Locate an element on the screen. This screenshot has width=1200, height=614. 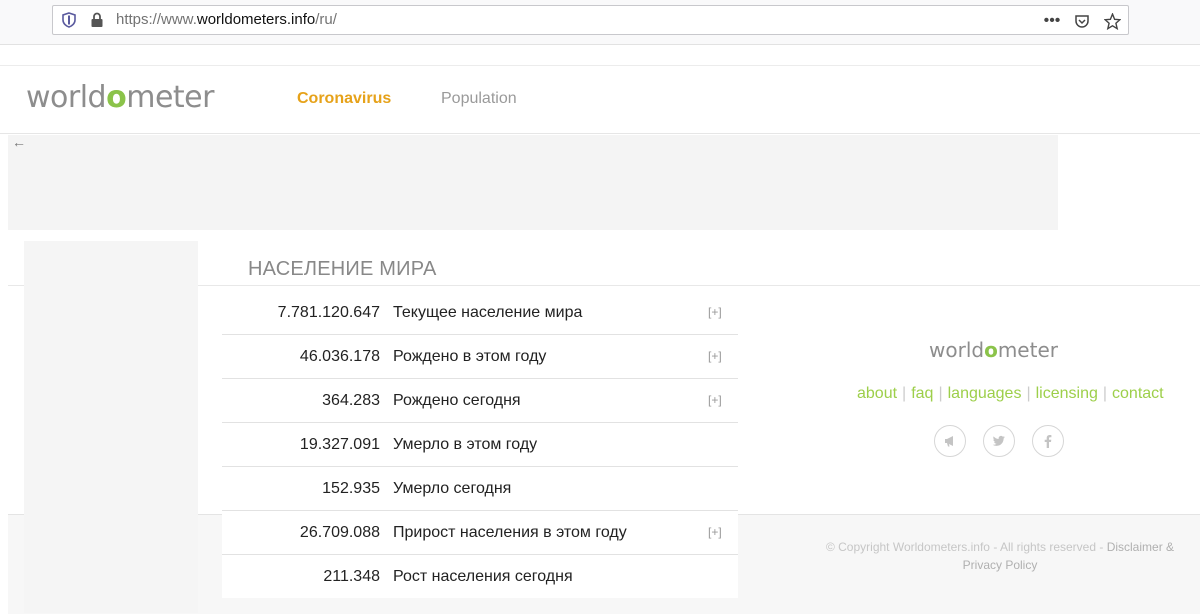
counter-label: Рождено сегодня is located at coordinates (457, 400).